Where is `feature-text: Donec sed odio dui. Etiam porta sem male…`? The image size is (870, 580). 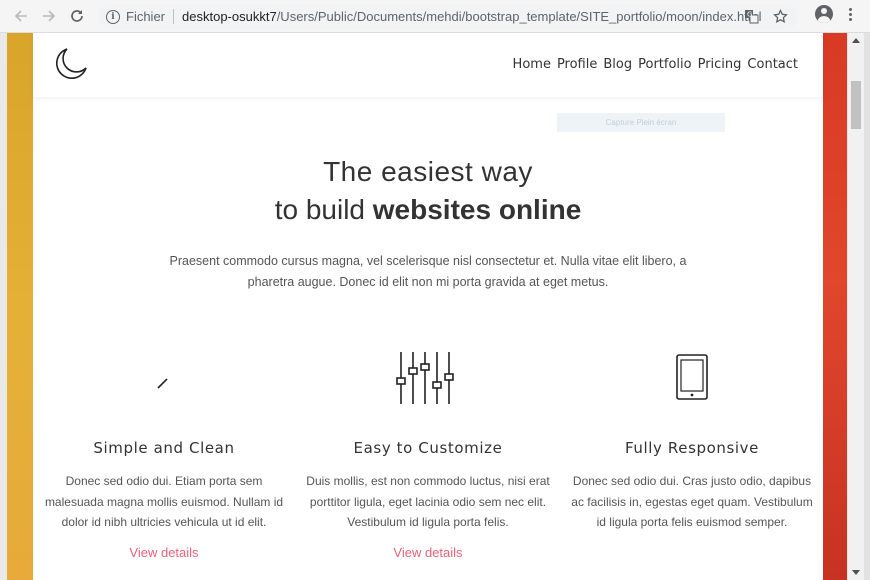 feature-text: Donec sed odio dui. Etiam porta sem male… is located at coordinates (164, 501).